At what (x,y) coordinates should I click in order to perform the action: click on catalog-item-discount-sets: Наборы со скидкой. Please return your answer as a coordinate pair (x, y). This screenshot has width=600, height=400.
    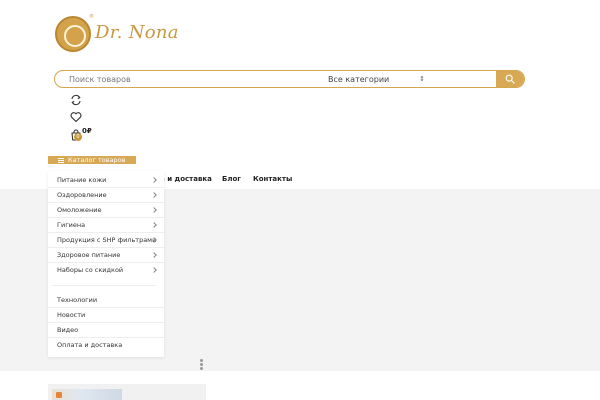
    Looking at the image, I should click on (106, 270).